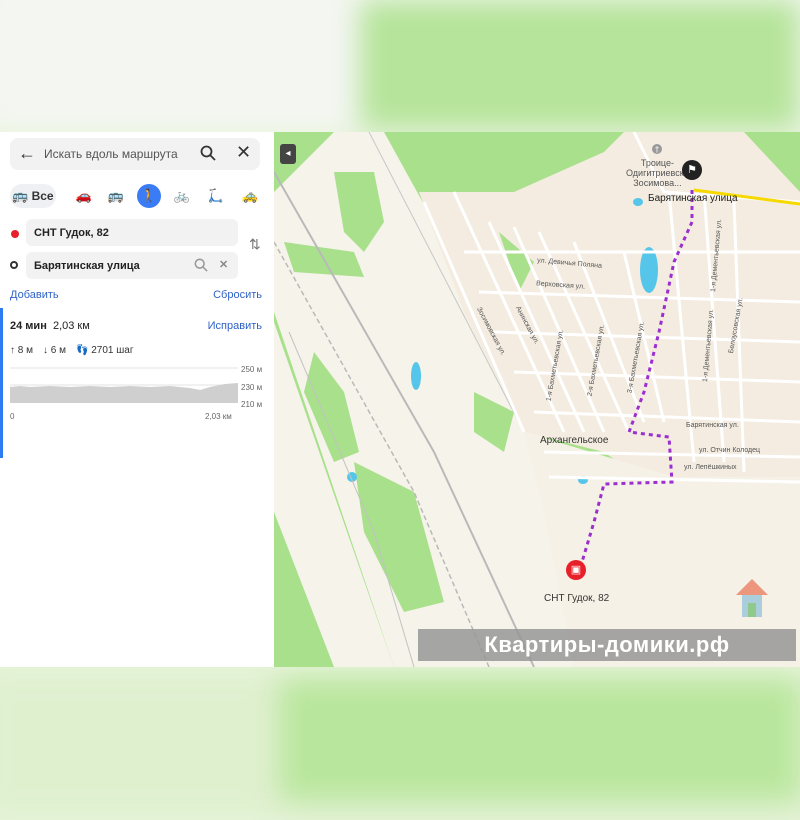 The image size is (800, 820). Describe the element at coordinates (607, 645) in the screenshot. I see `watermark: Квартиры-домики.рф` at that location.